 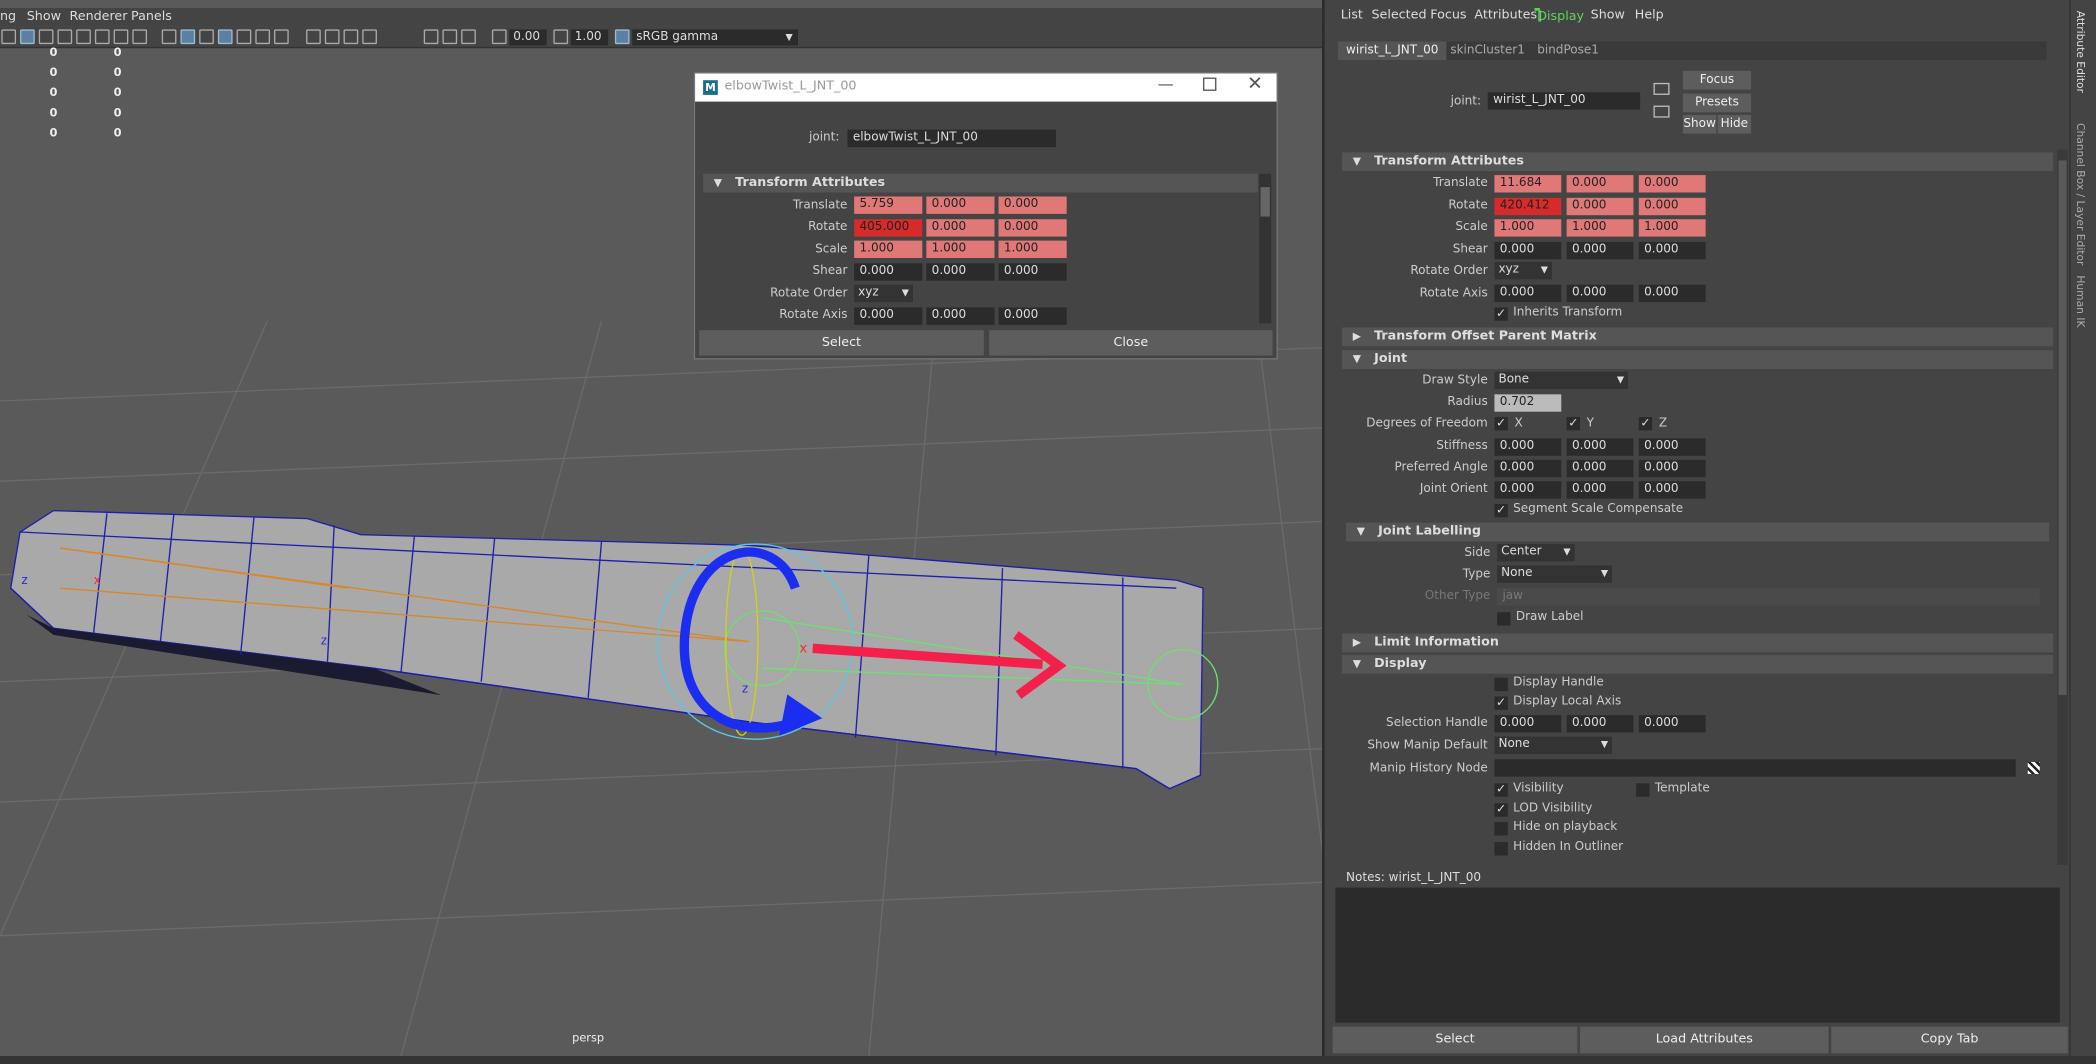 What do you see at coordinates (888, 228) in the screenshot?
I see `rotate-x-field: 405.000` at bounding box center [888, 228].